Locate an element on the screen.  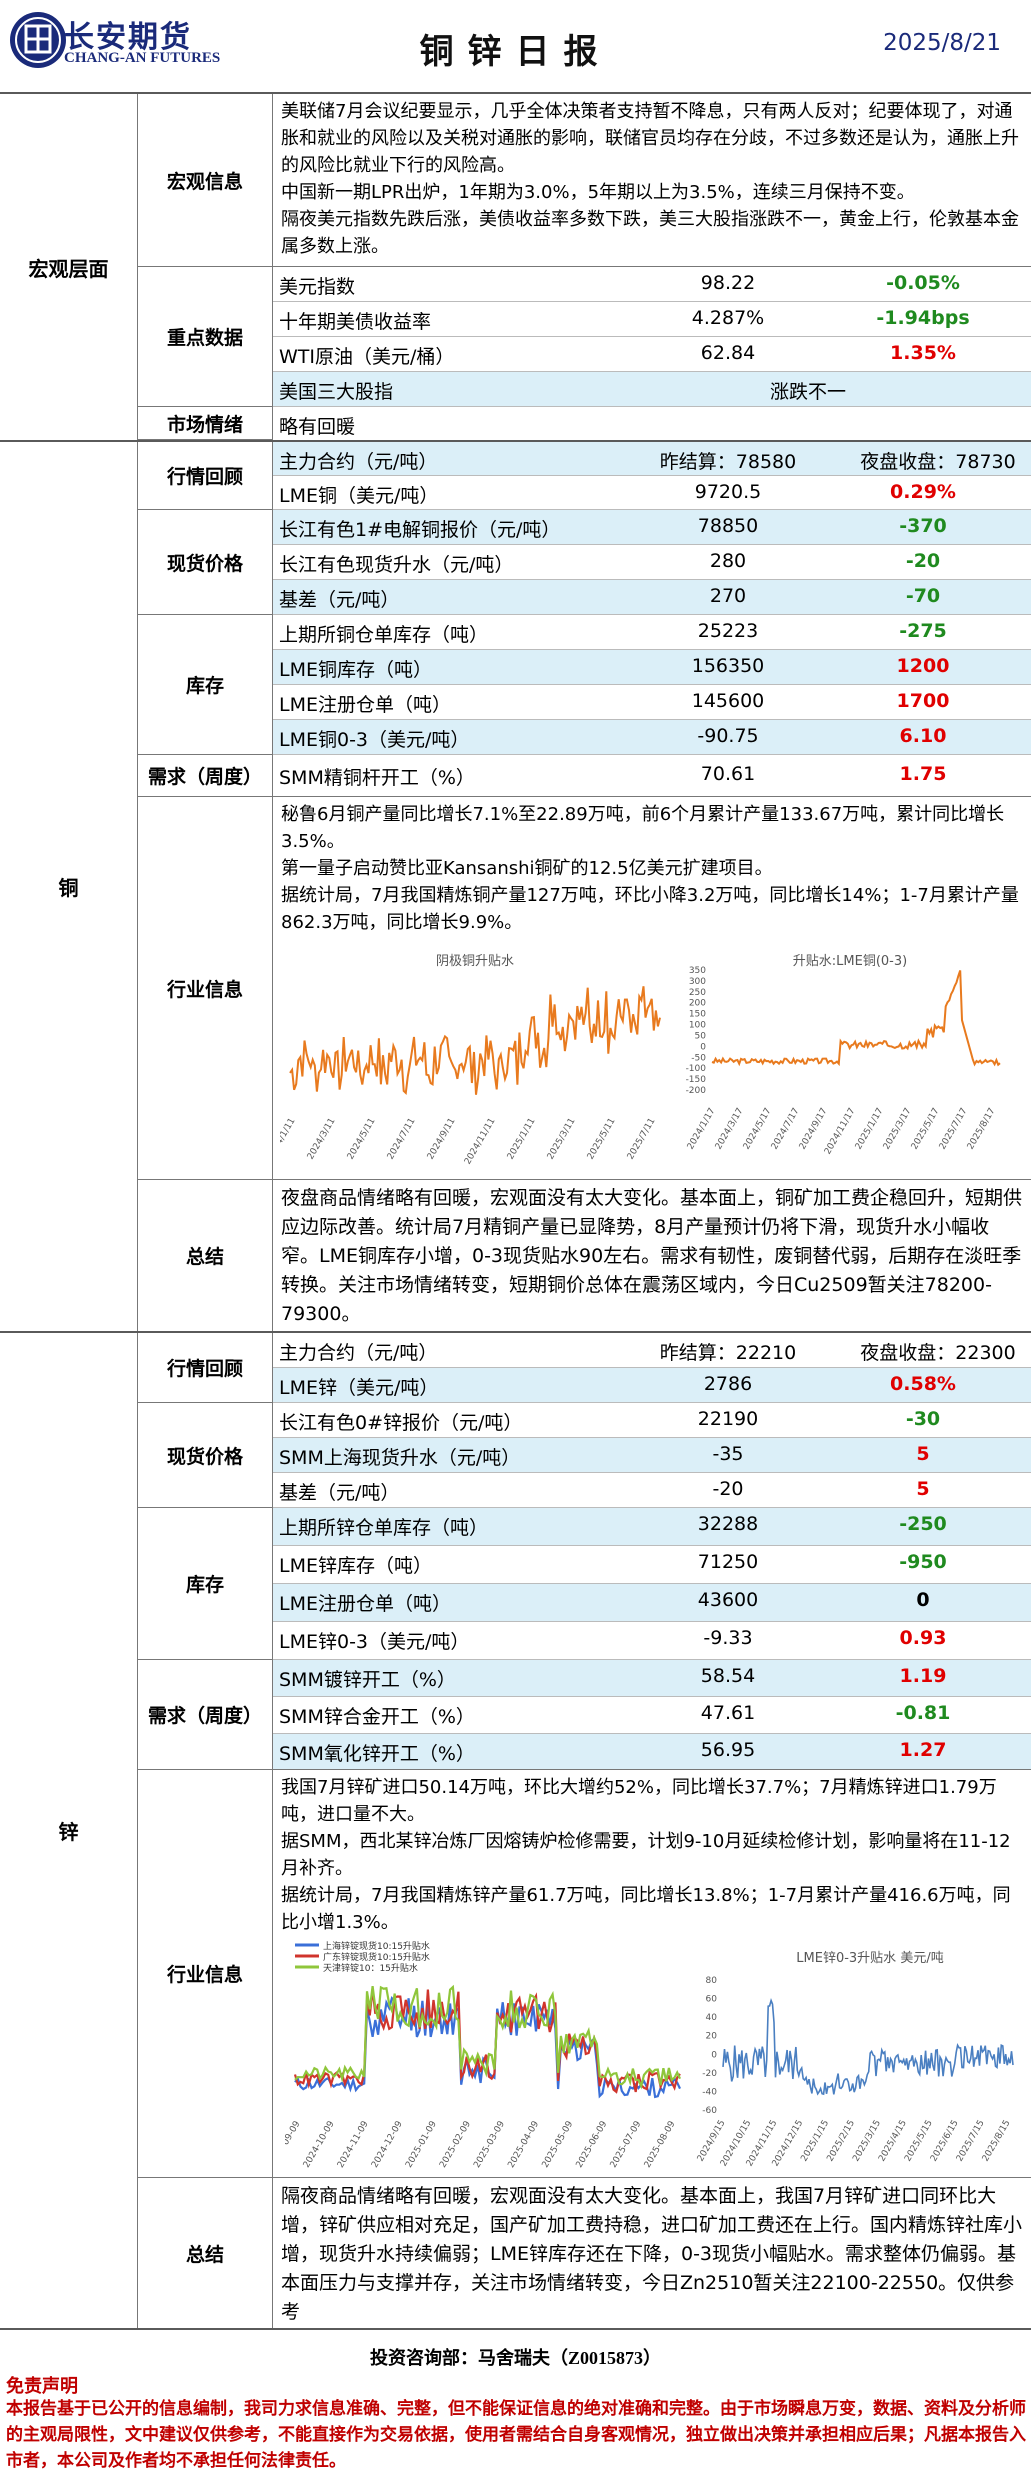
key-data-label: 重点数据 is located at coordinates (205, 337).